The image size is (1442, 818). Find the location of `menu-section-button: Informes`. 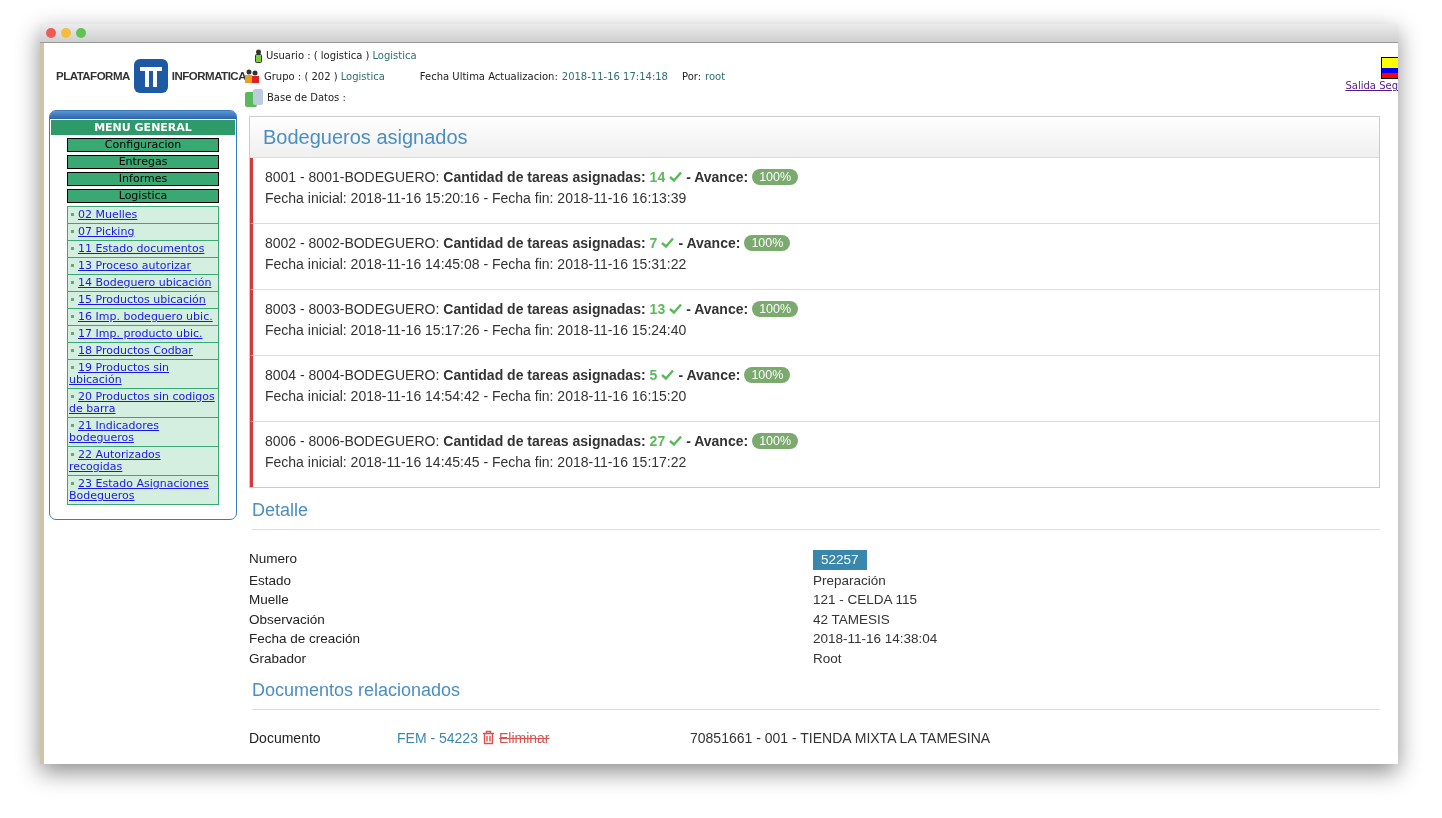

menu-section-button: Informes is located at coordinates (143, 179).